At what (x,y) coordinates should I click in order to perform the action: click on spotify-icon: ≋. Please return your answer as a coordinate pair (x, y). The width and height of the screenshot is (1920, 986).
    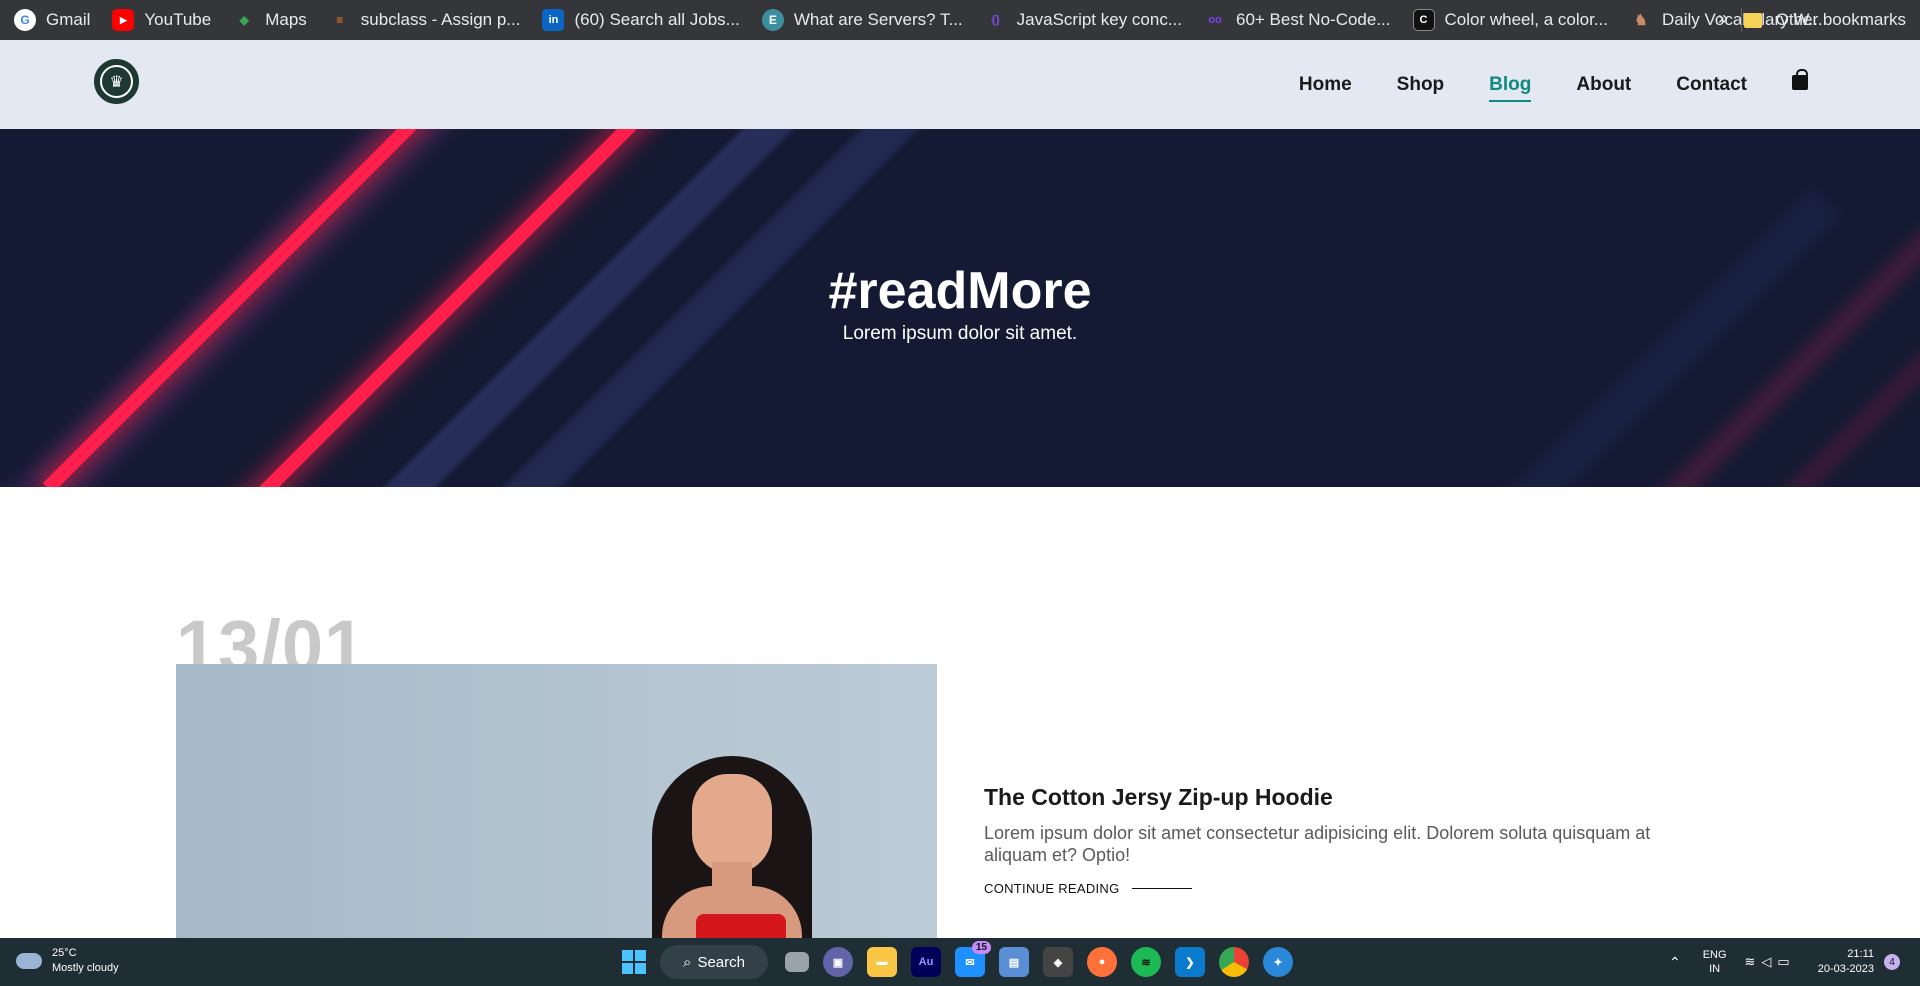
    Looking at the image, I should click on (1146, 962).